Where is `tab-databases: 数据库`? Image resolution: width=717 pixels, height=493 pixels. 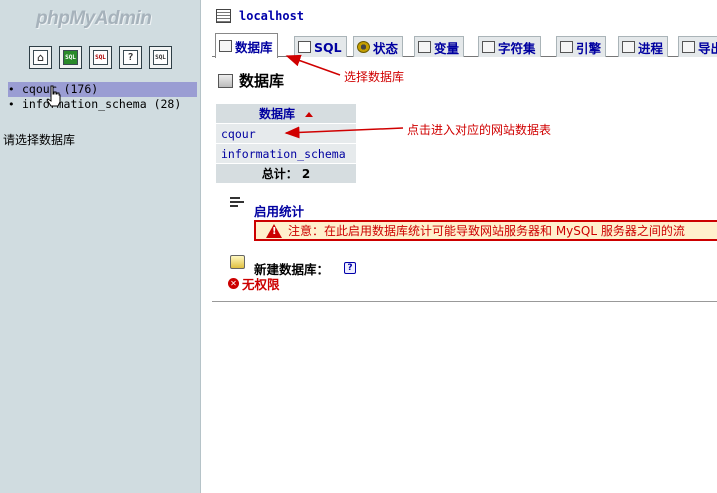
tab-databases: 数据库 is located at coordinates (246, 45).